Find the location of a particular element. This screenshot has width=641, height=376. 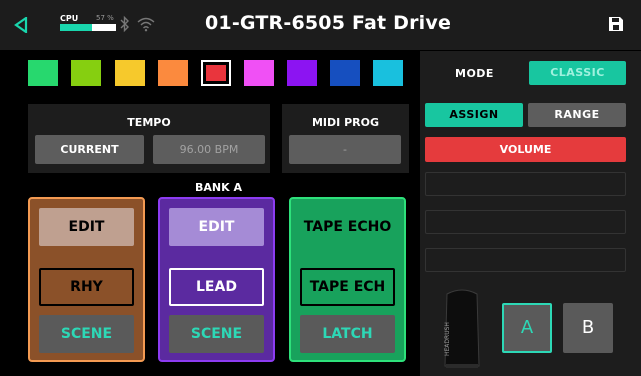

assigned-volume-slot: VOLUME is located at coordinates (525, 149).